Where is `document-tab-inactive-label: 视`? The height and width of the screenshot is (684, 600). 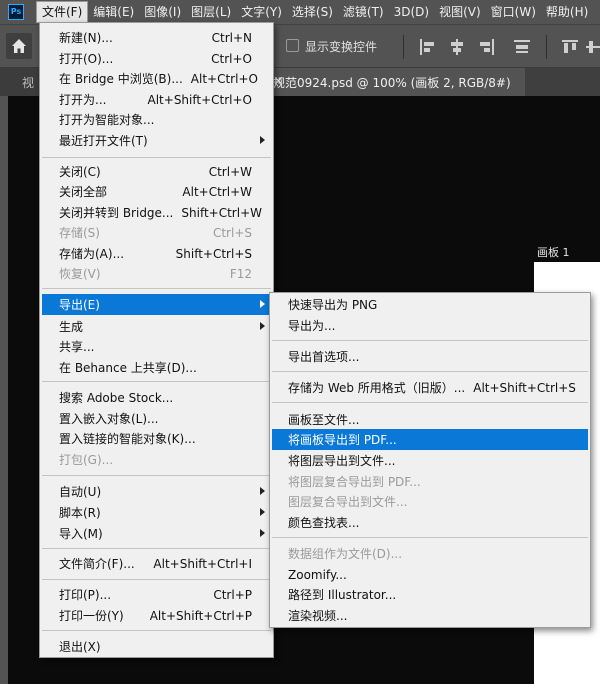 document-tab-inactive-label: 视 is located at coordinates (28, 83).